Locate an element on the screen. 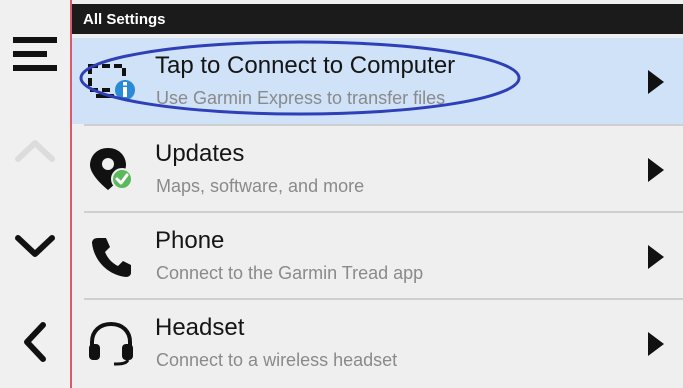 The image size is (683, 388). computer-info-icon is located at coordinates (112, 83).